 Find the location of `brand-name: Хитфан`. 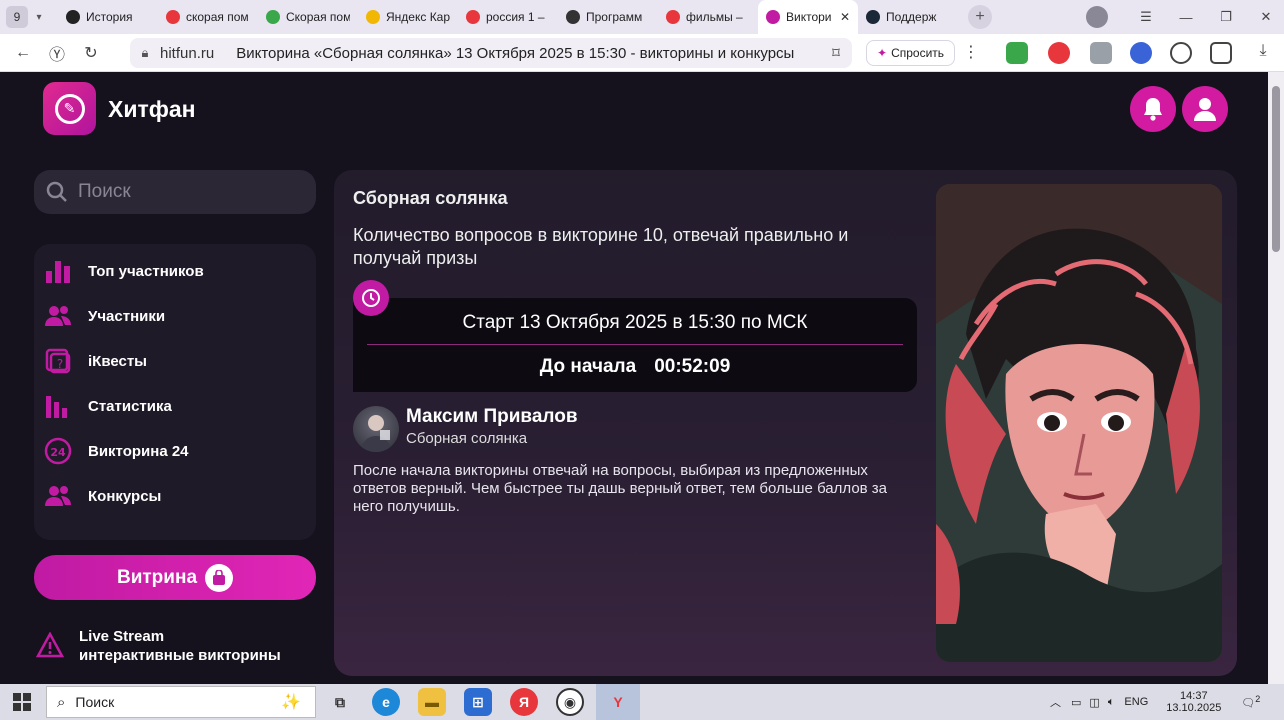

brand-name: Хитфан is located at coordinates (152, 109).